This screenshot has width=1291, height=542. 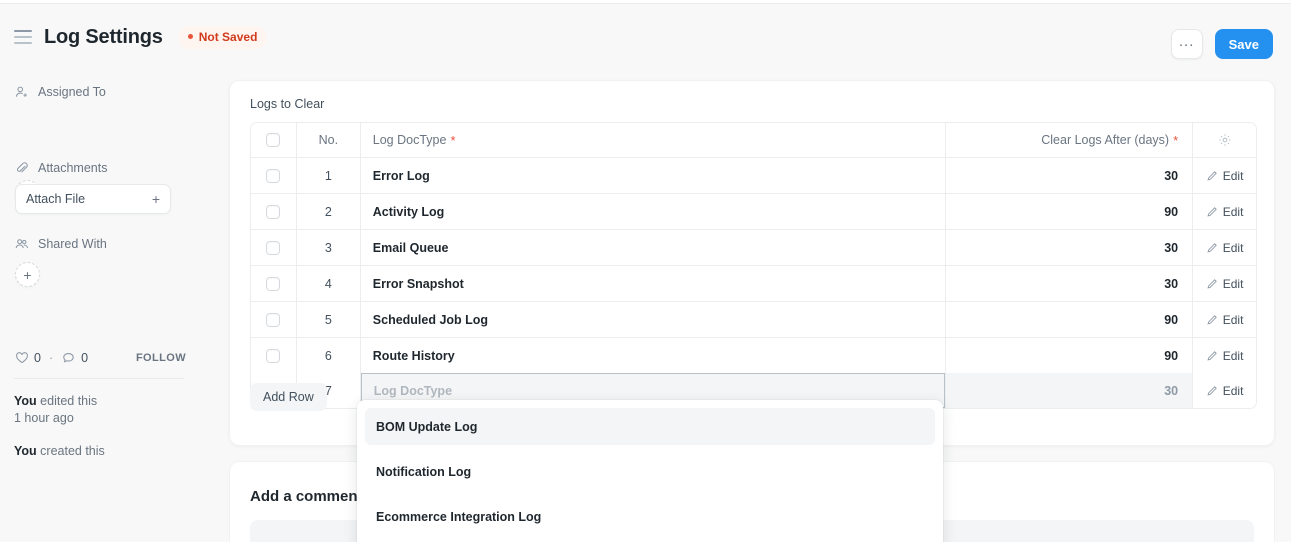 What do you see at coordinates (645, 2) in the screenshot?
I see `top-navbar` at bounding box center [645, 2].